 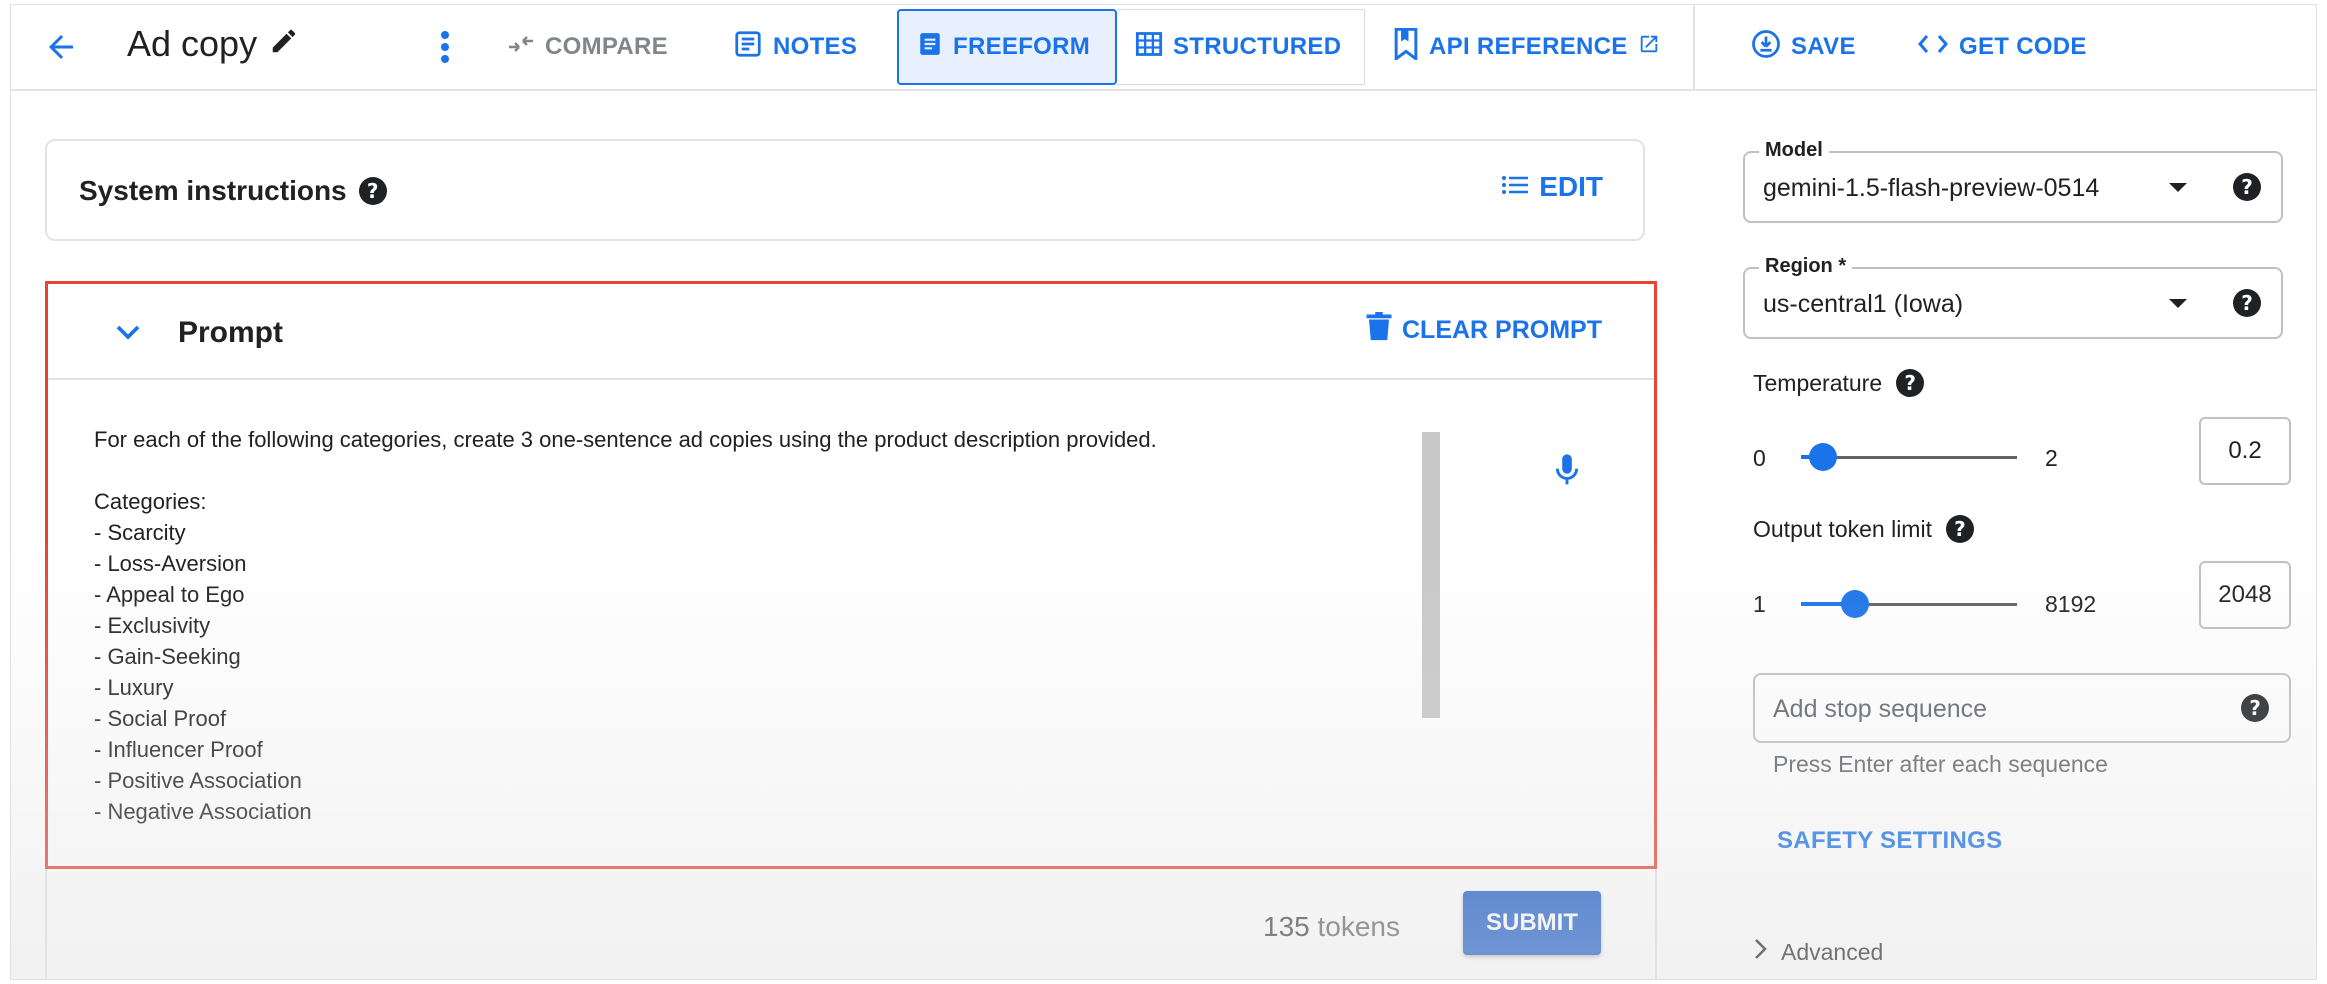 What do you see at coordinates (2051, 458) in the screenshot?
I see `temperature-max: 2` at bounding box center [2051, 458].